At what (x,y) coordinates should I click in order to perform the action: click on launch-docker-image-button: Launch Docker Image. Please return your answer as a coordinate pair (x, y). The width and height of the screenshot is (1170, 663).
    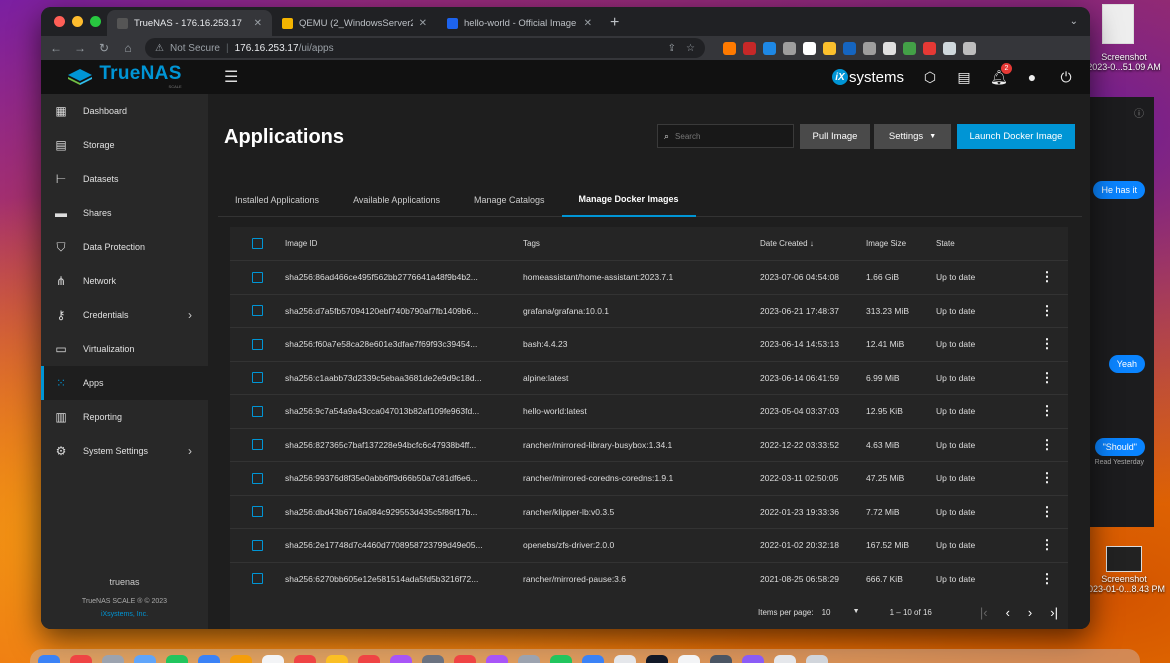
    Looking at the image, I should click on (1016, 136).